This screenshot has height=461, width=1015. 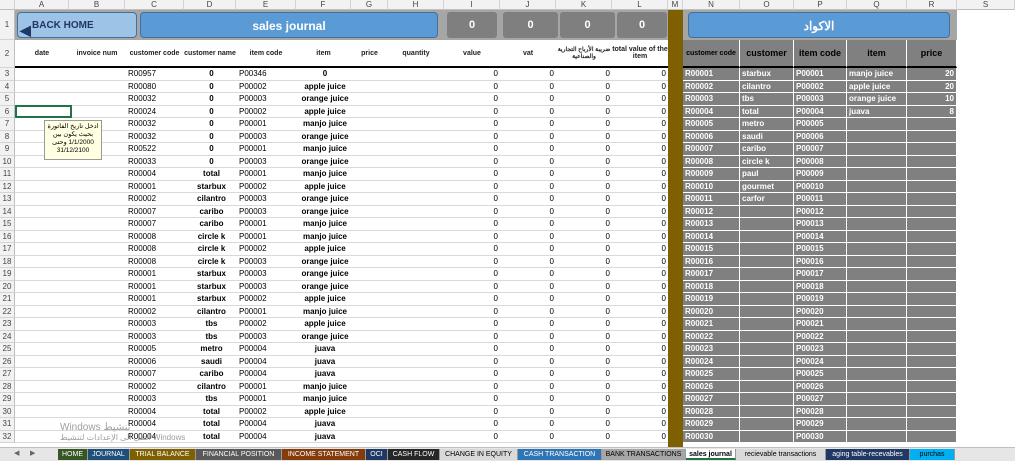 What do you see at coordinates (97, 5) in the screenshot?
I see `column-header: B` at bounding box center [97, 5].